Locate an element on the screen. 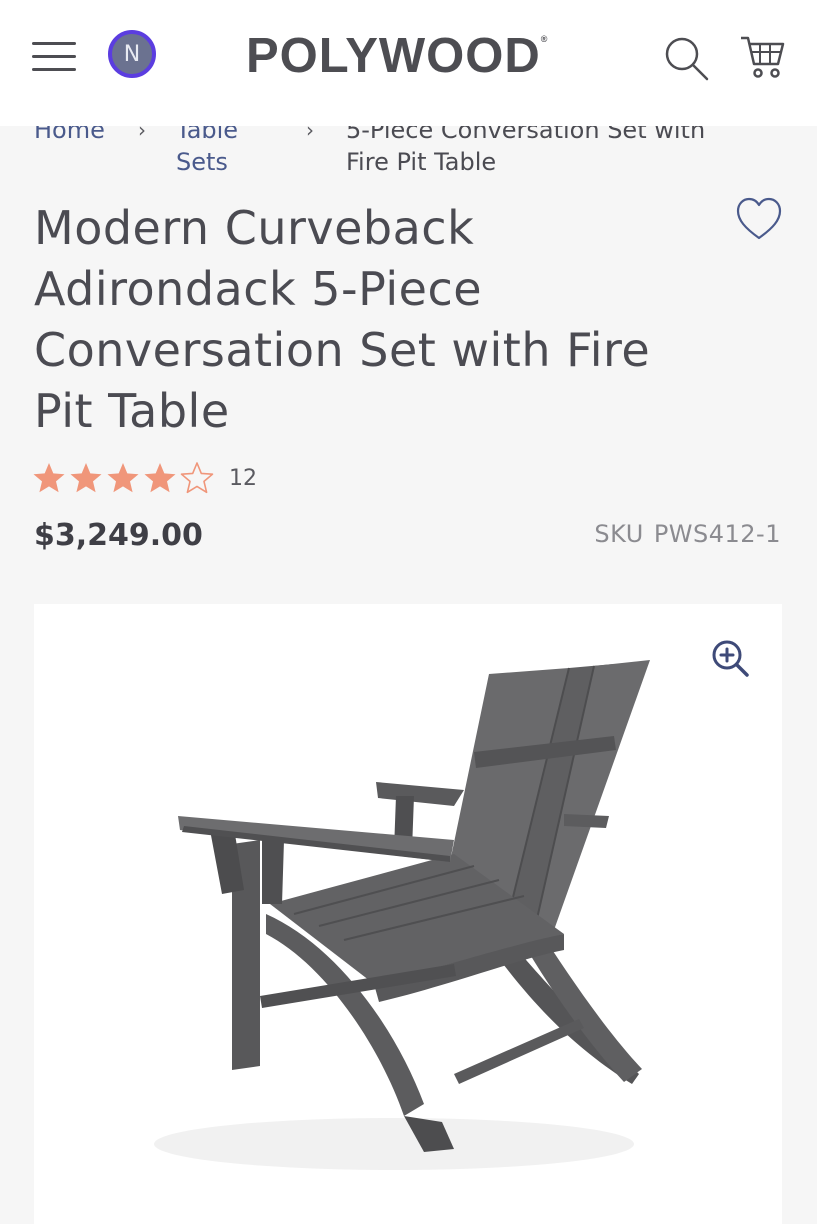 The image size is (817, 1224). title-line: Adirondack 5-Piece is located at coordinates (258, 289).